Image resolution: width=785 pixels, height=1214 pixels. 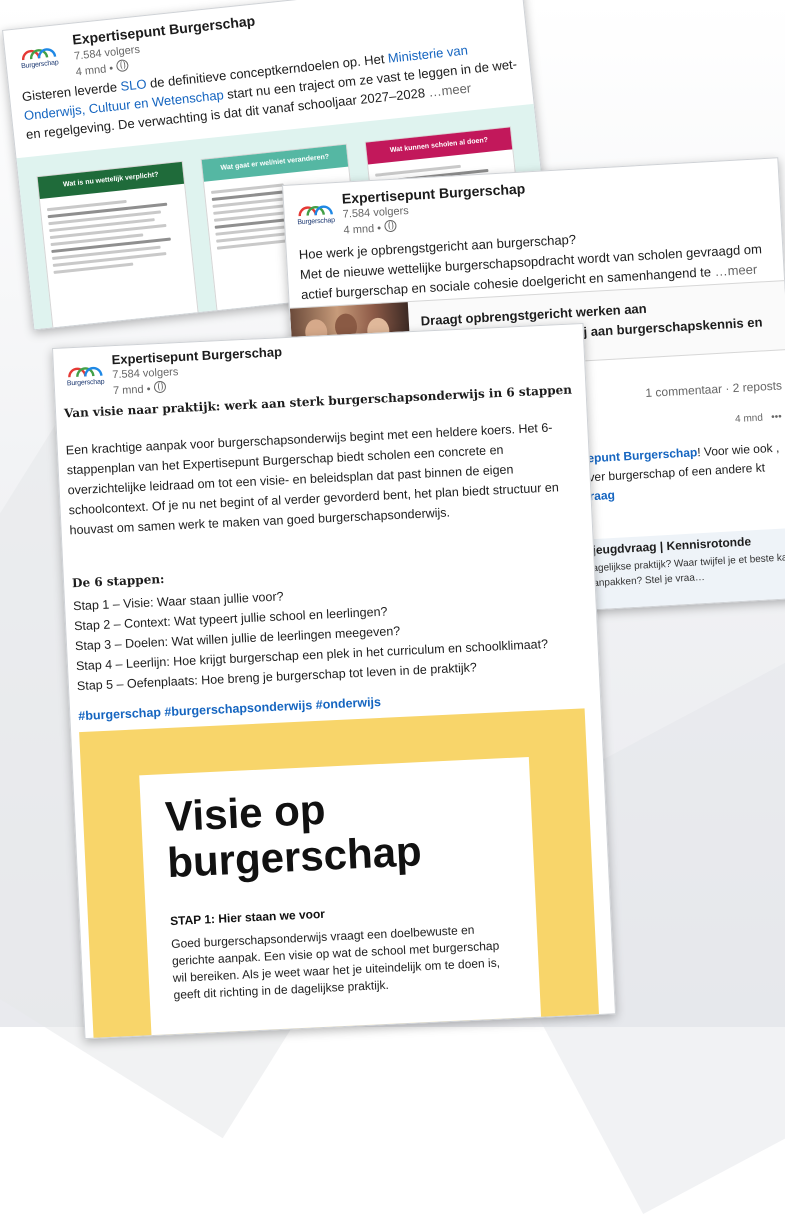 I want to click on more-options-icon: •••, so click(x=776, y=417).